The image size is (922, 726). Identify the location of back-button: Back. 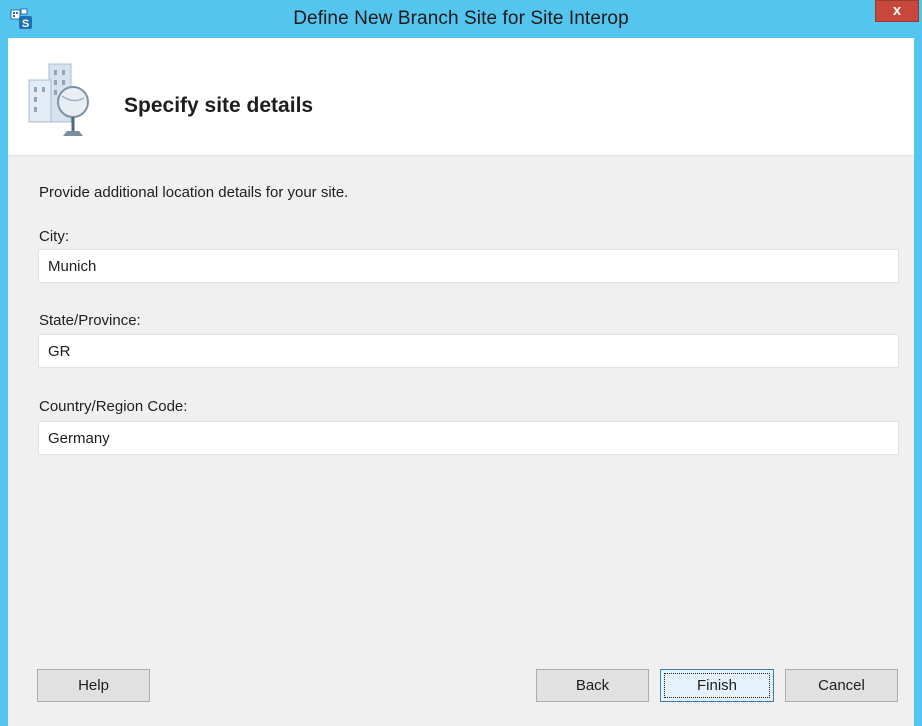
(592, 685).